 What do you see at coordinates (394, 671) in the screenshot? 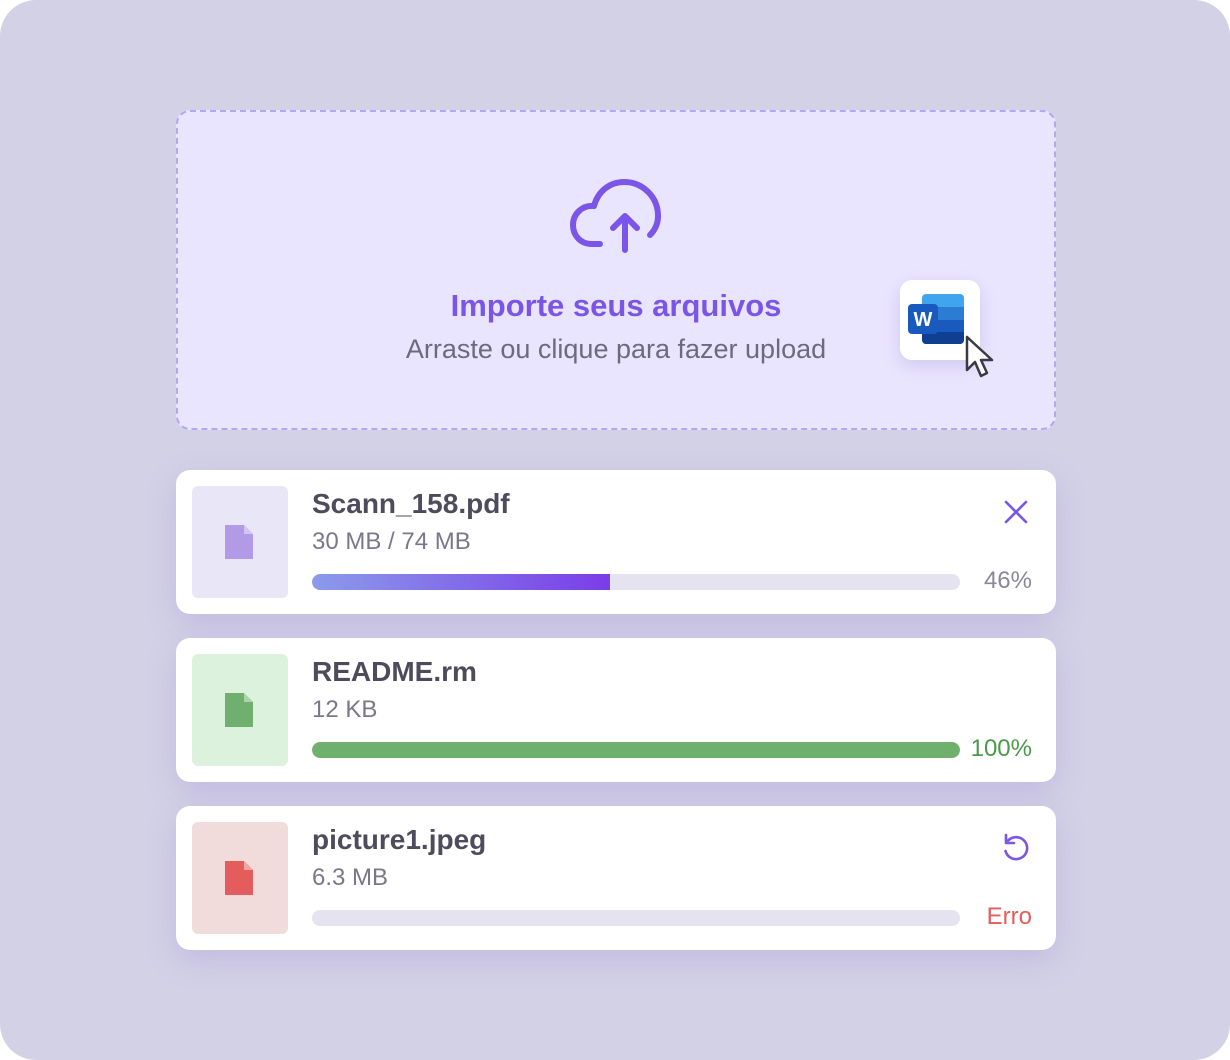
I see `file-name: README.rm` at bounding box center [394, 671].